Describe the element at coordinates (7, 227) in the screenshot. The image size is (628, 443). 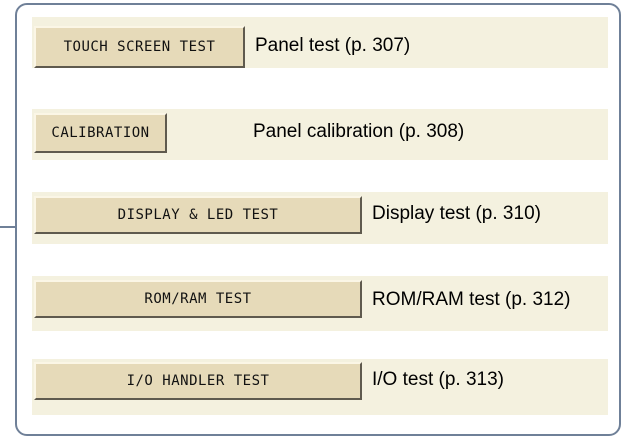
I see `connector-line` at that location.